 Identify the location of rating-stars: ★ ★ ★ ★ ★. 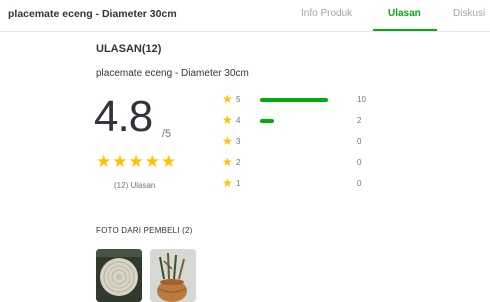
(136, 161).